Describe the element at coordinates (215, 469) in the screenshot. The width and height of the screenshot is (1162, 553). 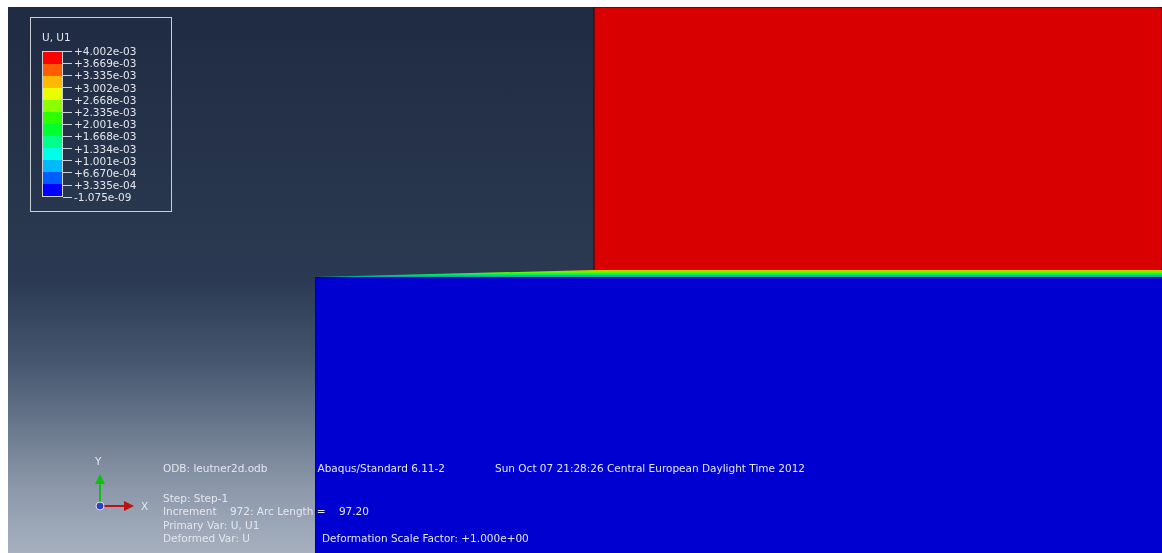
I see `info-text: ODB: leutner2d.odb` at that location.